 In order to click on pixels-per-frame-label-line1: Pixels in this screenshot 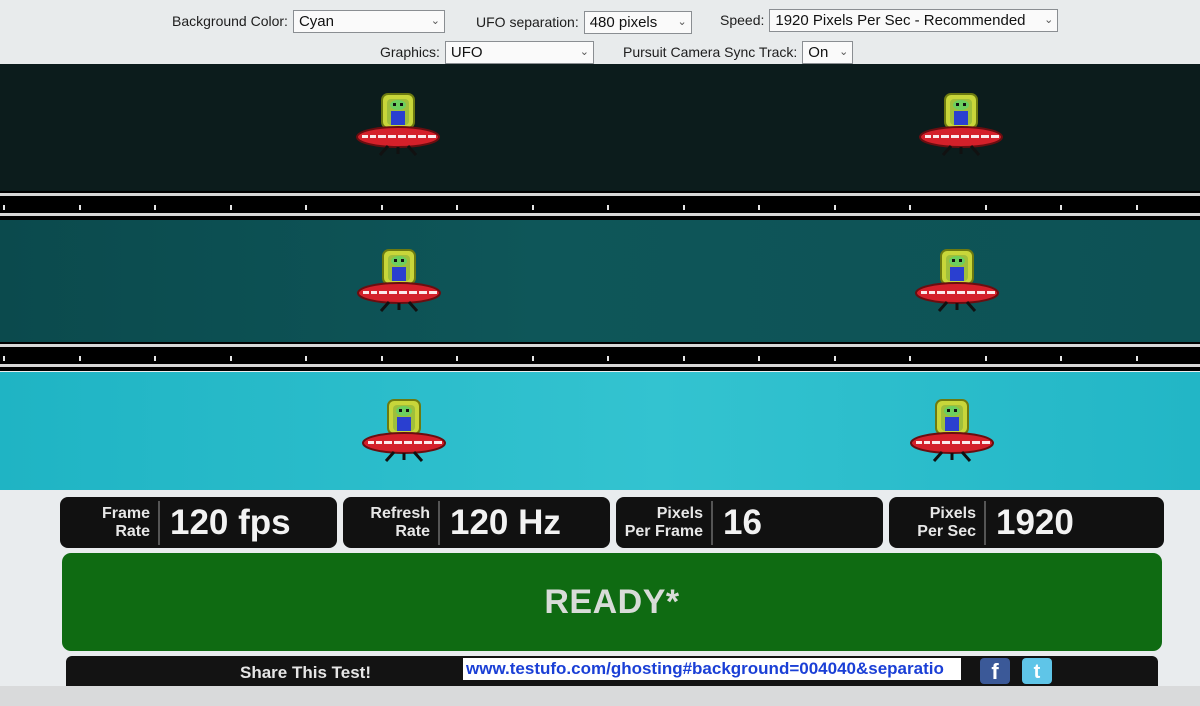, I will do `click(679, 513)`.